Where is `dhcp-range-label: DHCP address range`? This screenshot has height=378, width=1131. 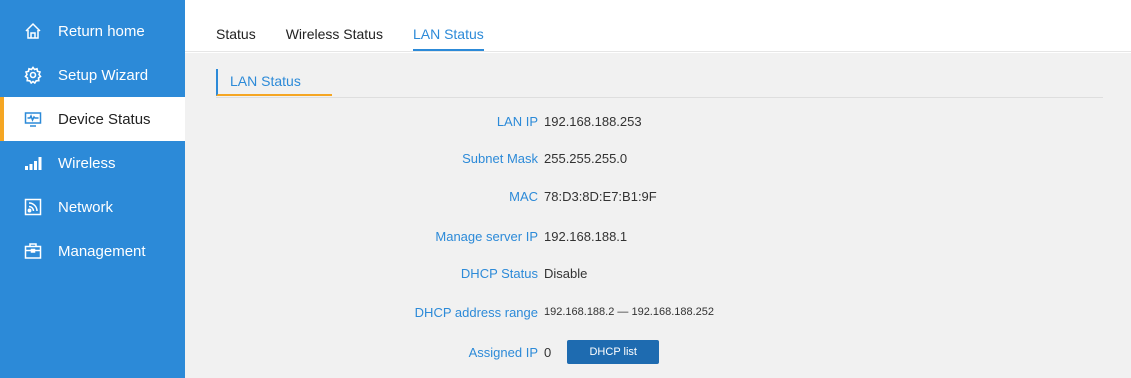 dhcp-range-label: DHCP address range is located at coordinates (476, 312).